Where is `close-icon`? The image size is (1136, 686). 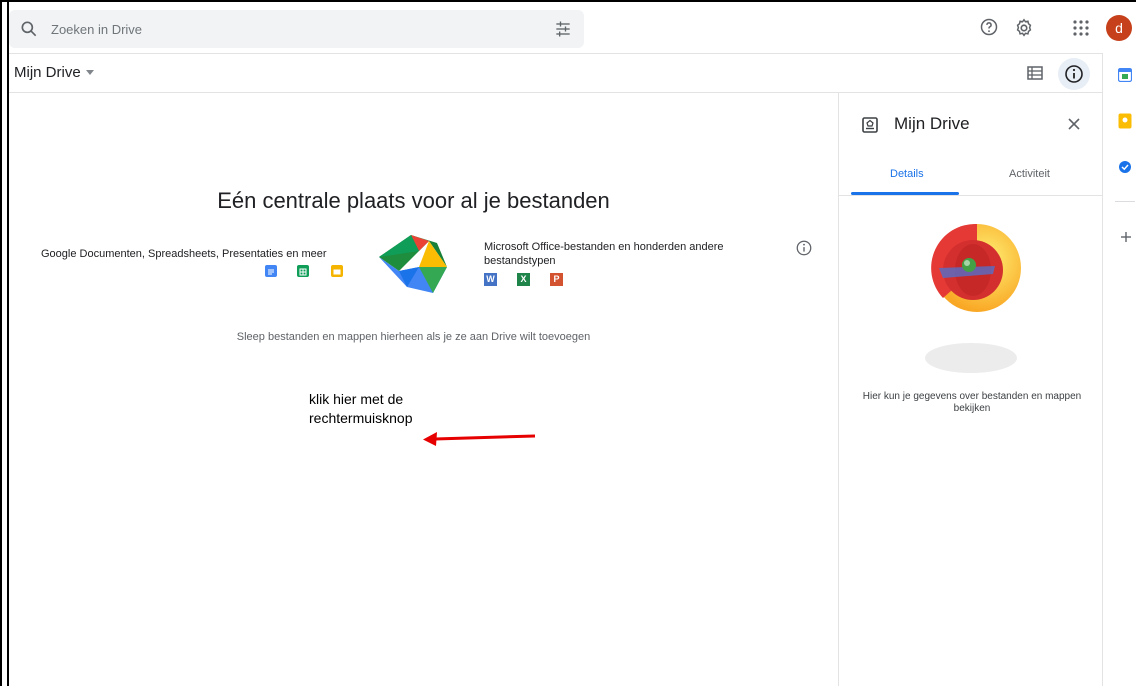
close-icon is located at coordinates (1074, 124).